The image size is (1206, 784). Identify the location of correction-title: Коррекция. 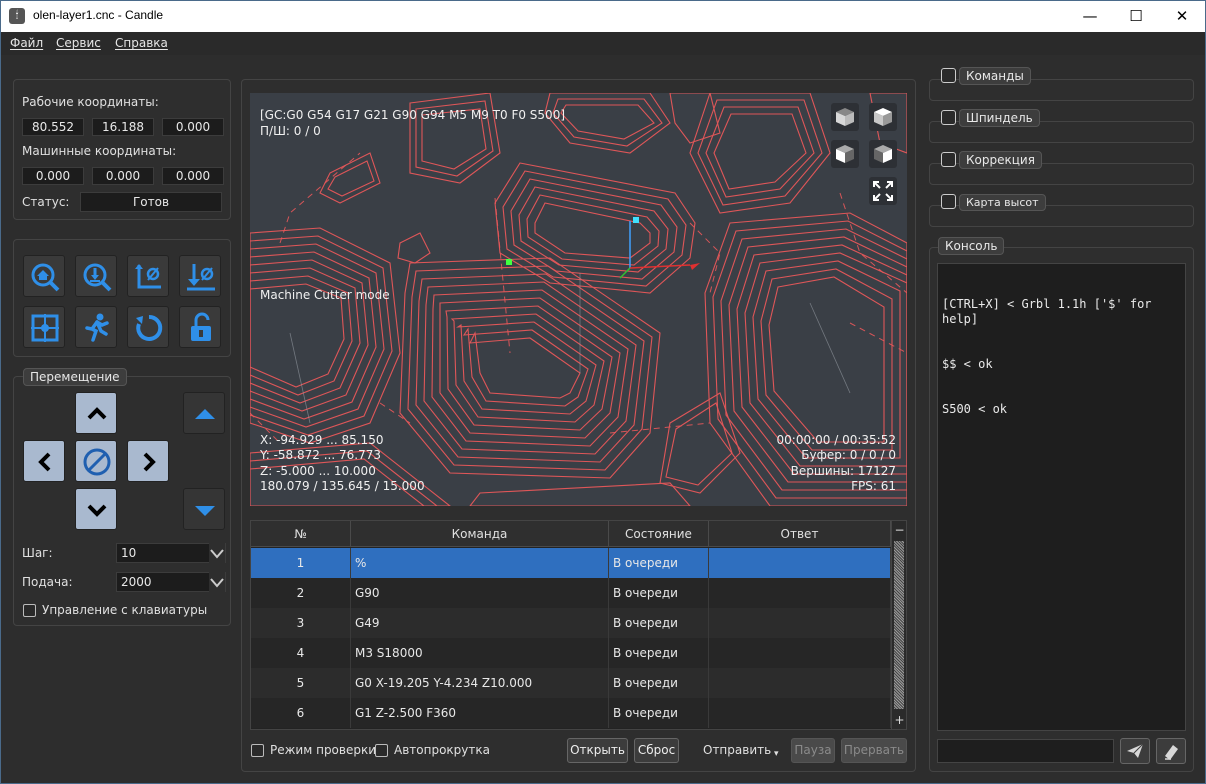
(1000, 160).